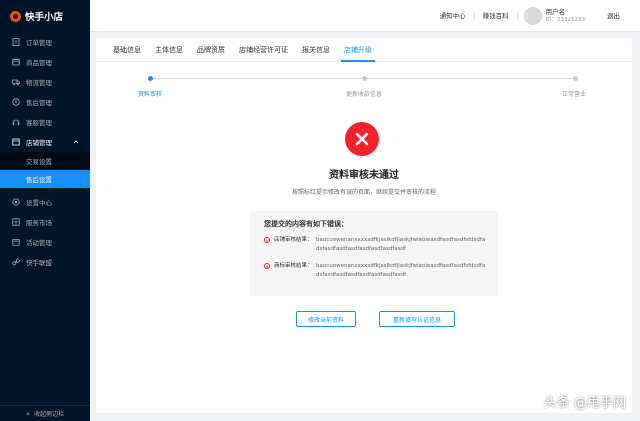  I want to click on store-icon, so click(16, 142).